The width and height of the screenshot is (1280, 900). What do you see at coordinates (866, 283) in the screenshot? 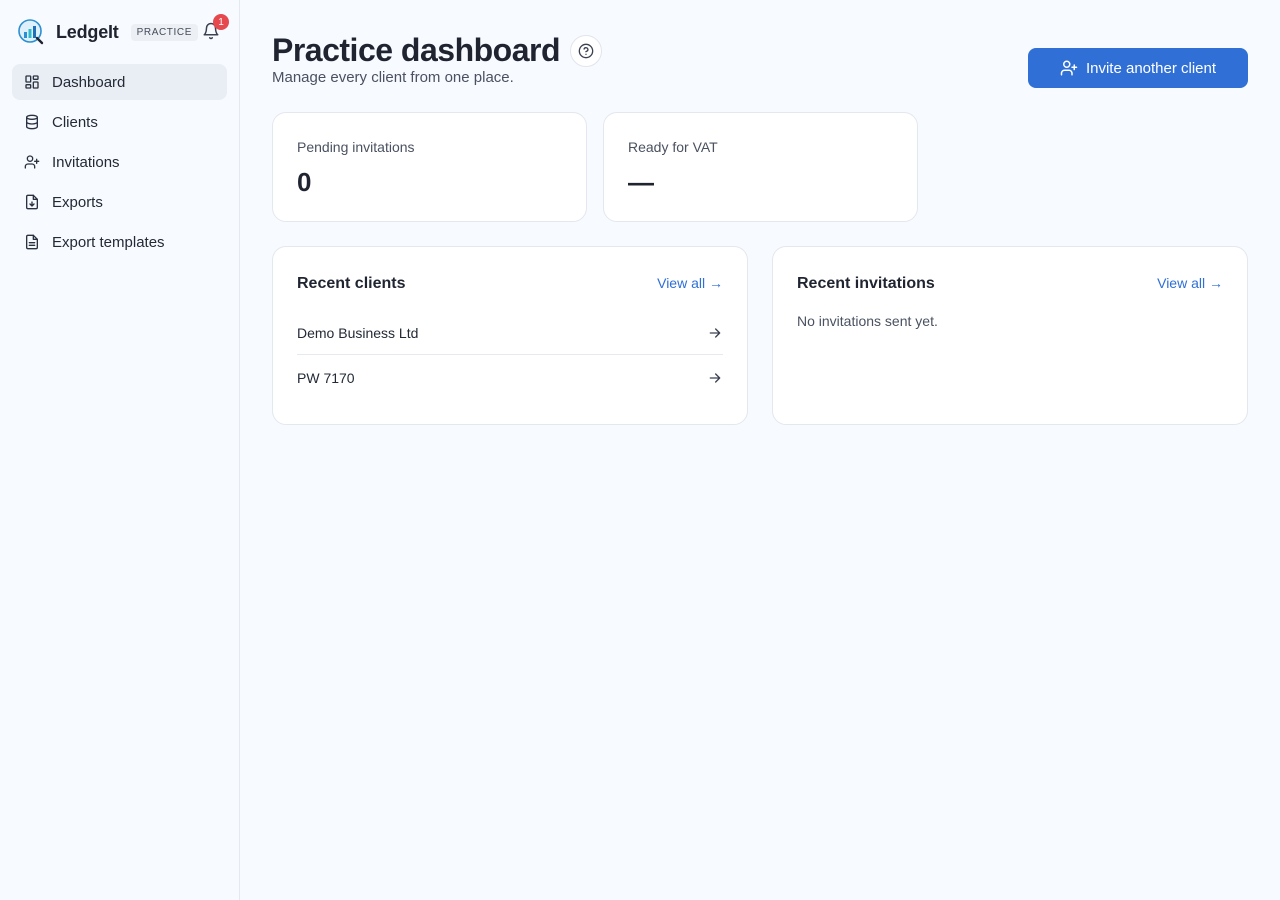
I see `panel-title: Recent invitations` at bounding box center [866, 283].